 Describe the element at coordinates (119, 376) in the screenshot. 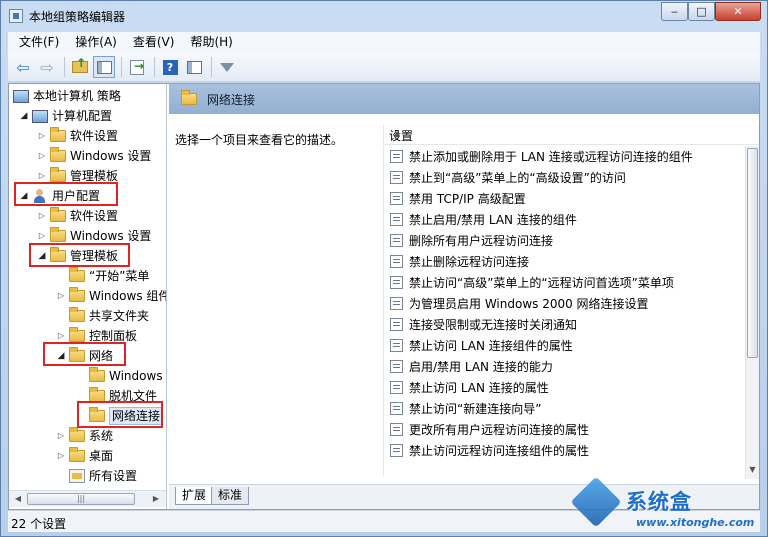

I see `tree-item-net-windows: Windows` at that location.